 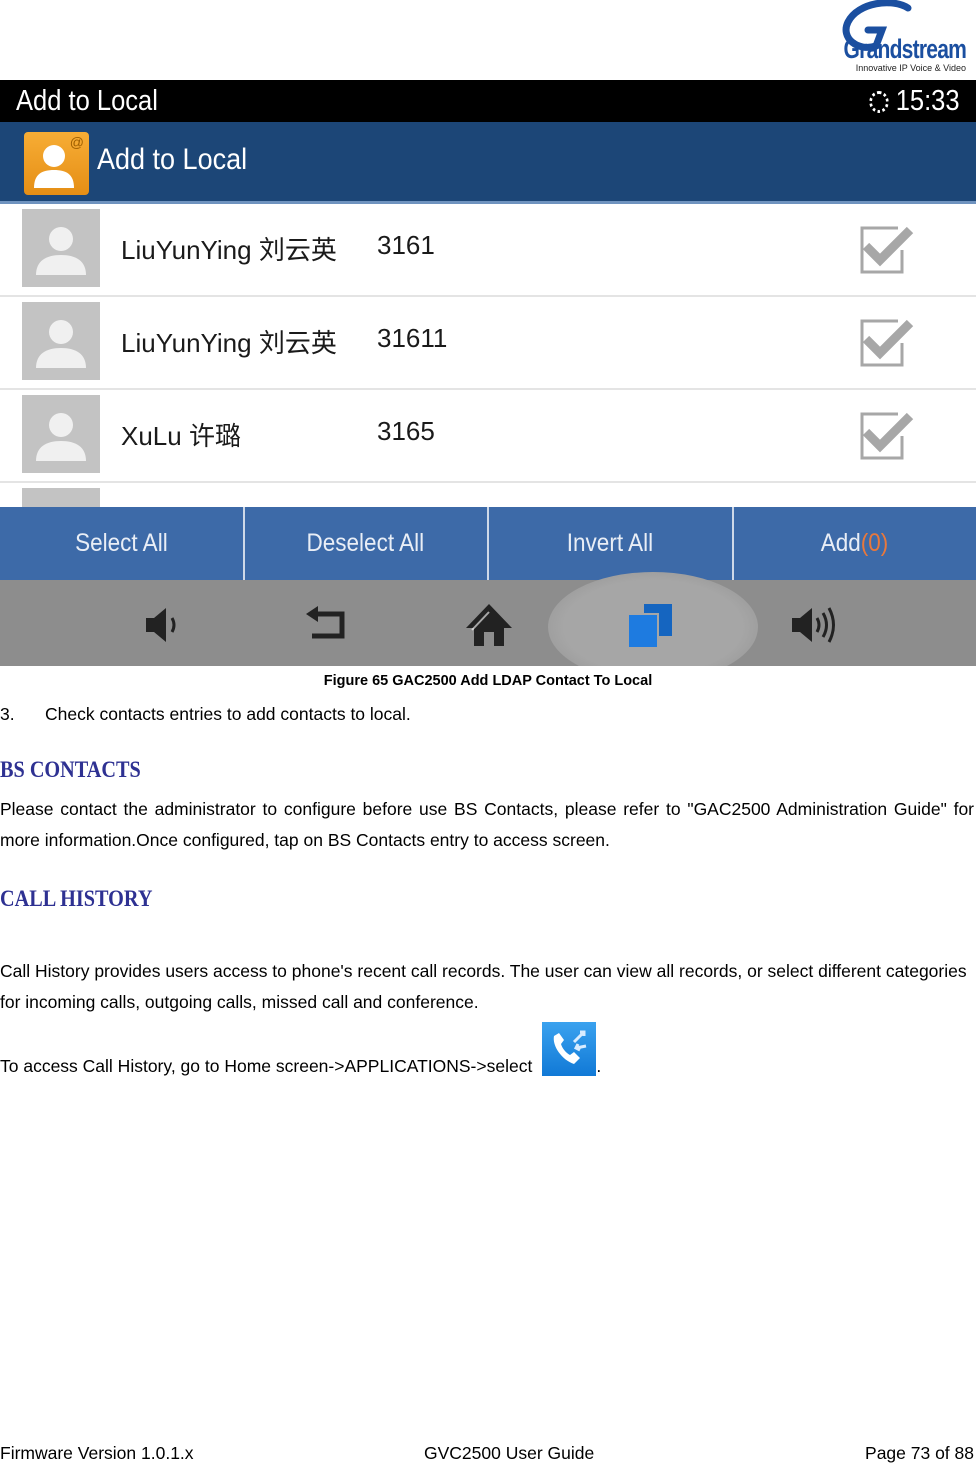 I want to click on contact-row: LiuYunYing 刘云英 3161, so click(x=488, y=250).